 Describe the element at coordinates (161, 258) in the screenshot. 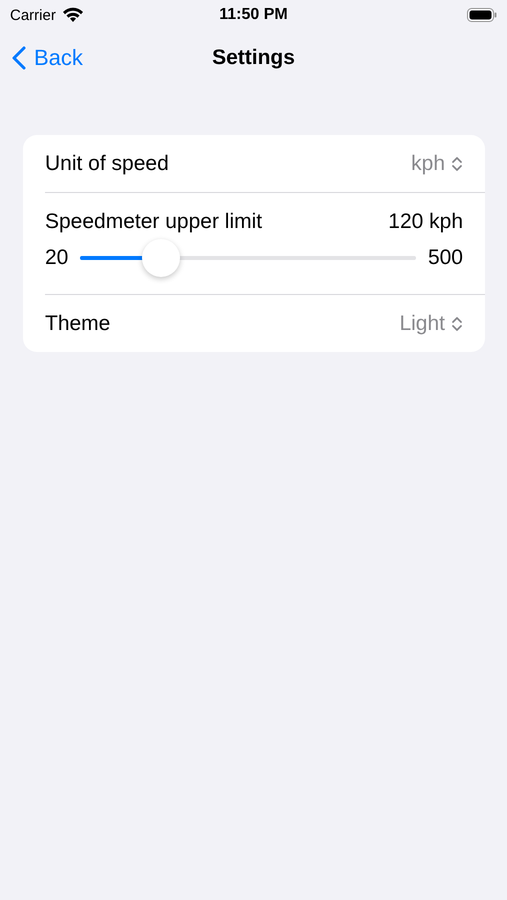

I see `slider-thumb` at that location.